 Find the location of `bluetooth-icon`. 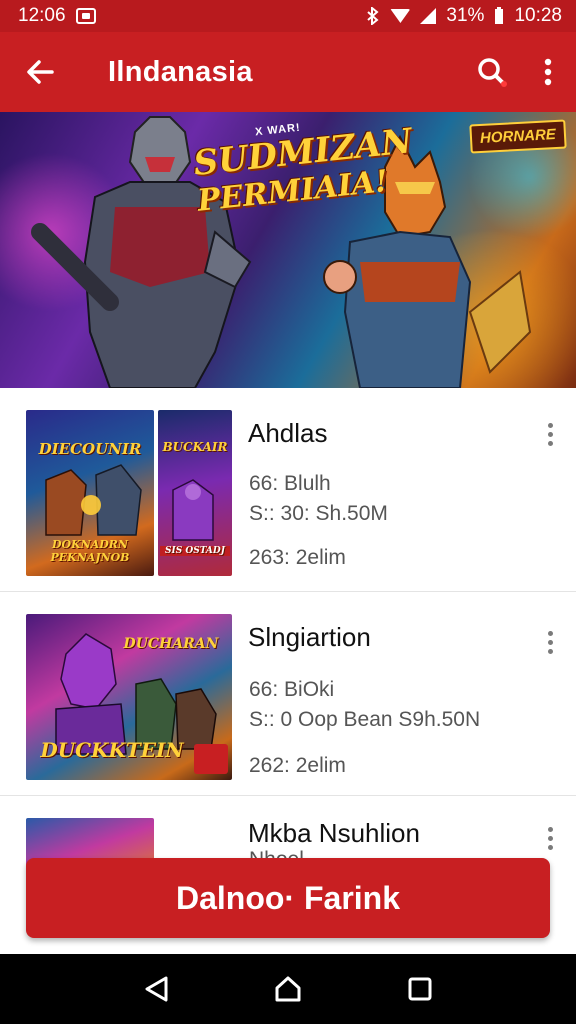

bluetooth-icon is located at coordinates (373, 16).